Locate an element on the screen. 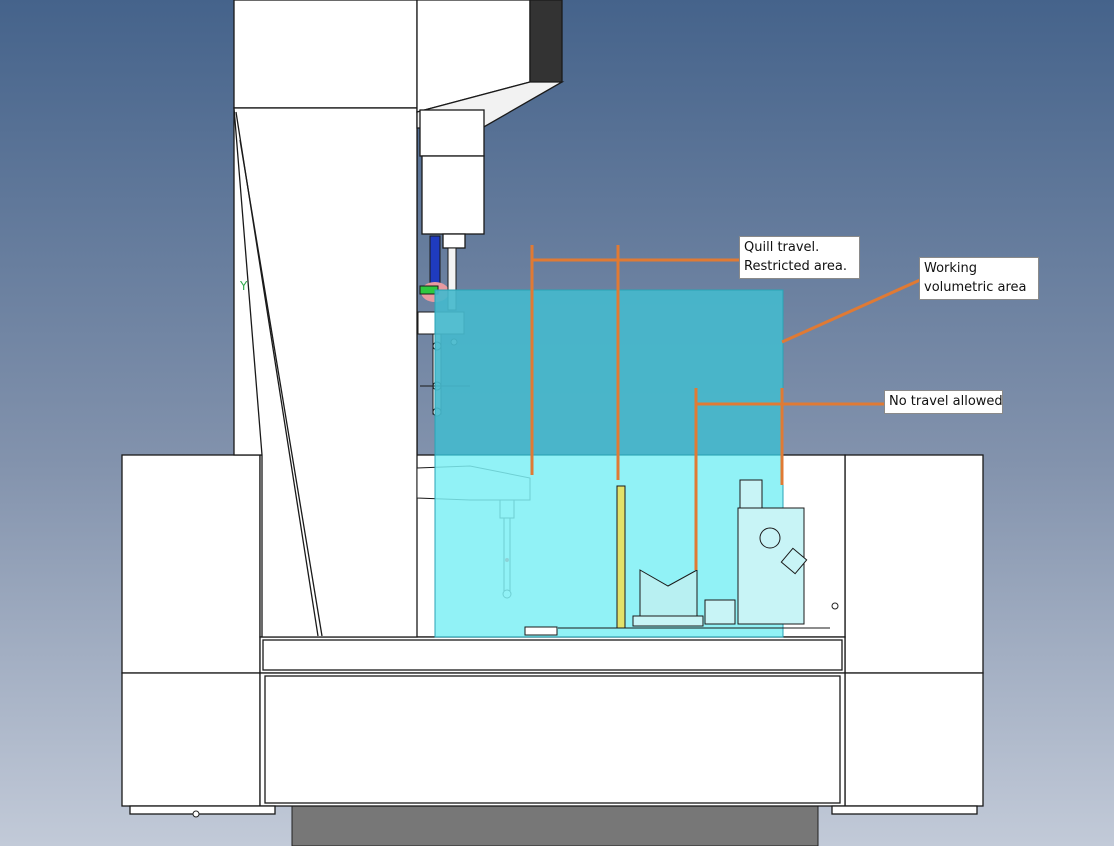  callout-working-volume-line1: Working is located at coordinates (951, 268).